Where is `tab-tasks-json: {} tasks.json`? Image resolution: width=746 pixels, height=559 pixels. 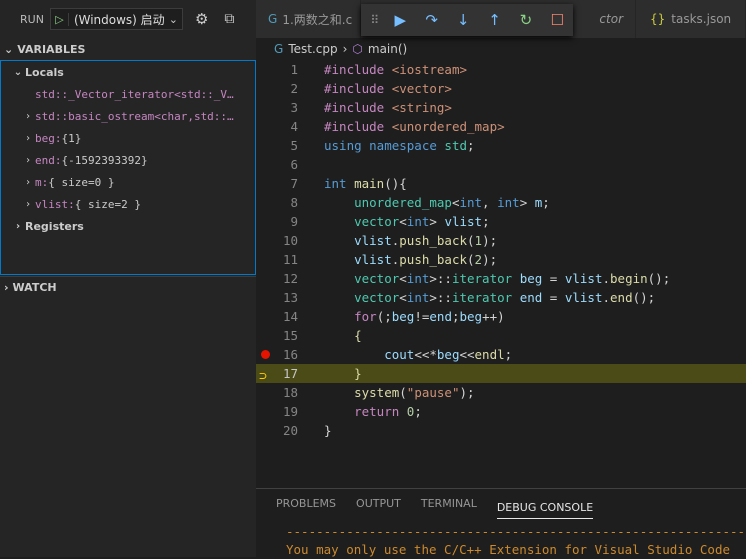 tab-tasks-json: {} tasks.json is located at coordinates (691, 19).